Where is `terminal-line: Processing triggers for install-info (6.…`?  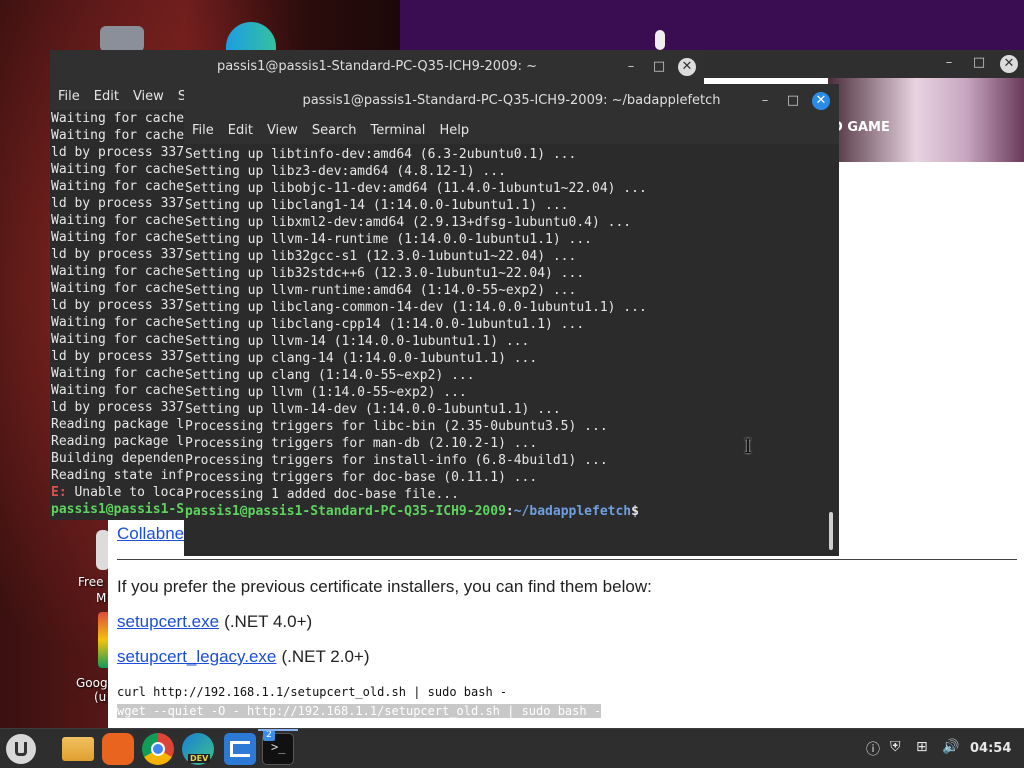 terminal-line: Processing triggers for install-info (6.… is located at coordinates (396, 460).